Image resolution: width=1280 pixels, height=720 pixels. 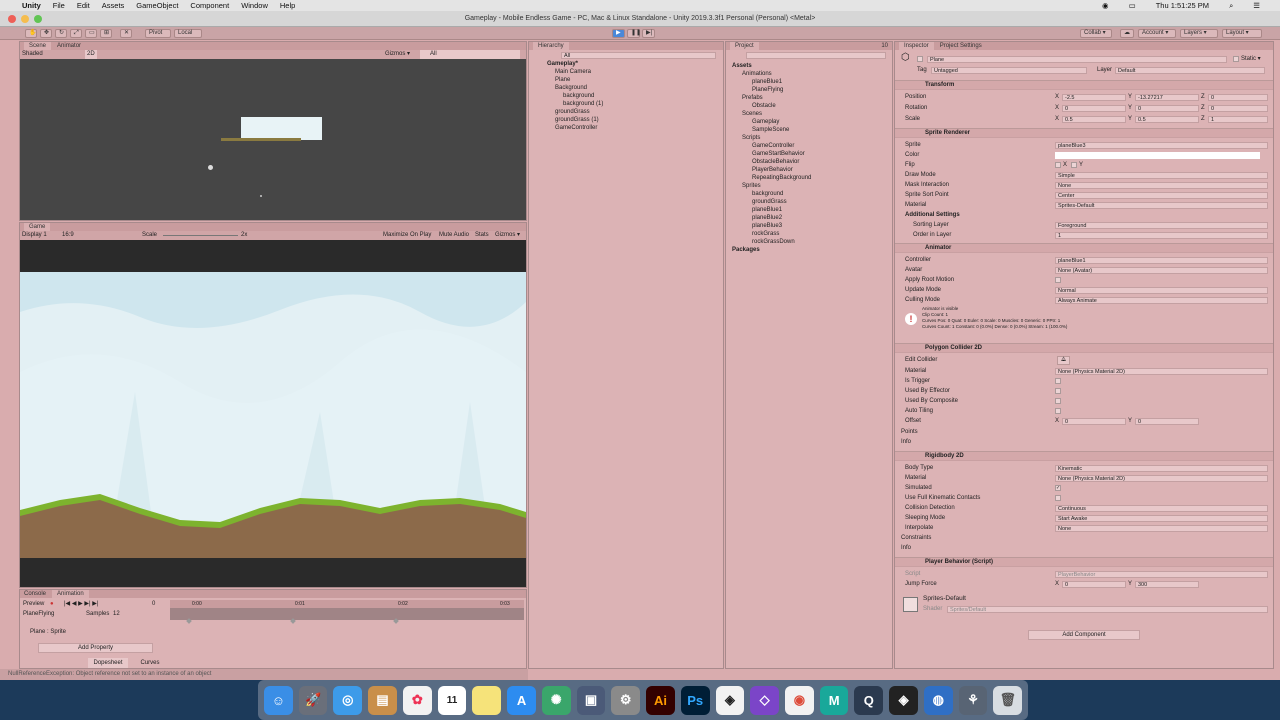 I want to click on pause-button: ❚❚, so click(x=634, y=33).